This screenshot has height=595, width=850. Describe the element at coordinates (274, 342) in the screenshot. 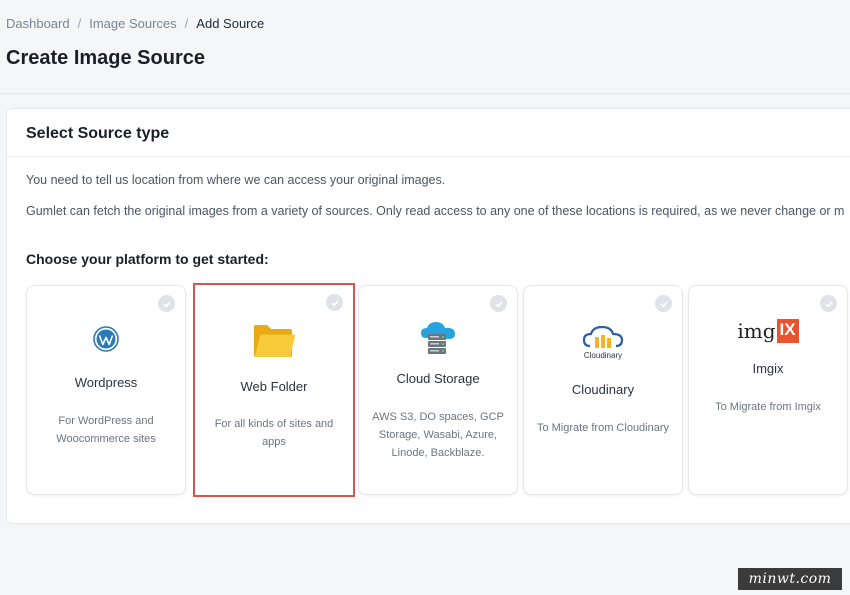

I see `folder-icon` at that location.